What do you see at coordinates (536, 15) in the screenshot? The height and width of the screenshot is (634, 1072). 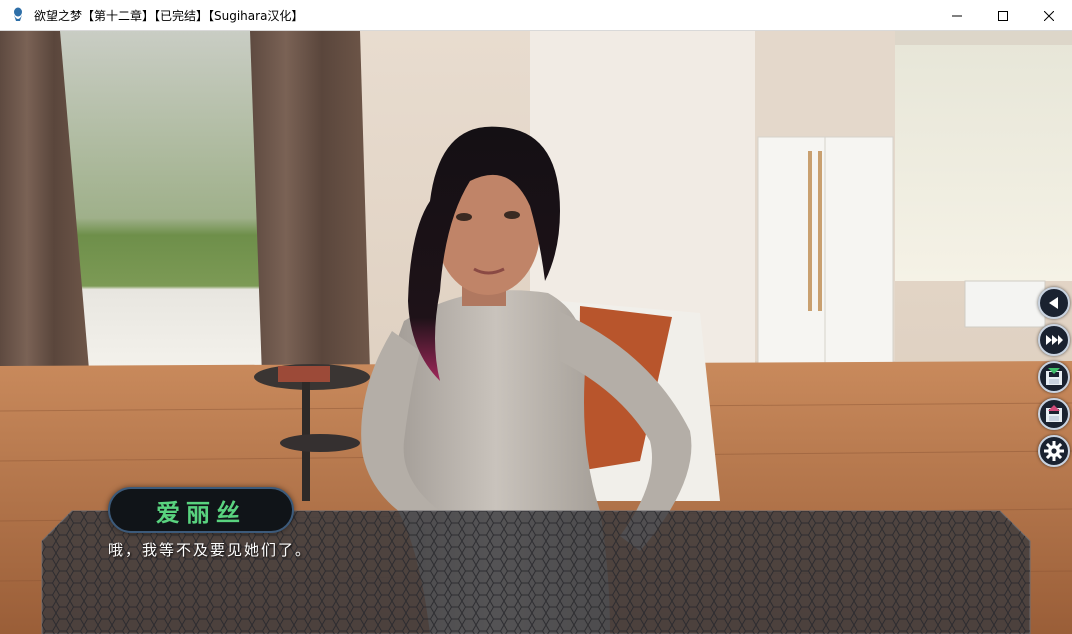 I see `window-titlebar: 欲望之梦【第十二章】【已完结】【Sugihara汉化】` at bounding box center [536, 15].